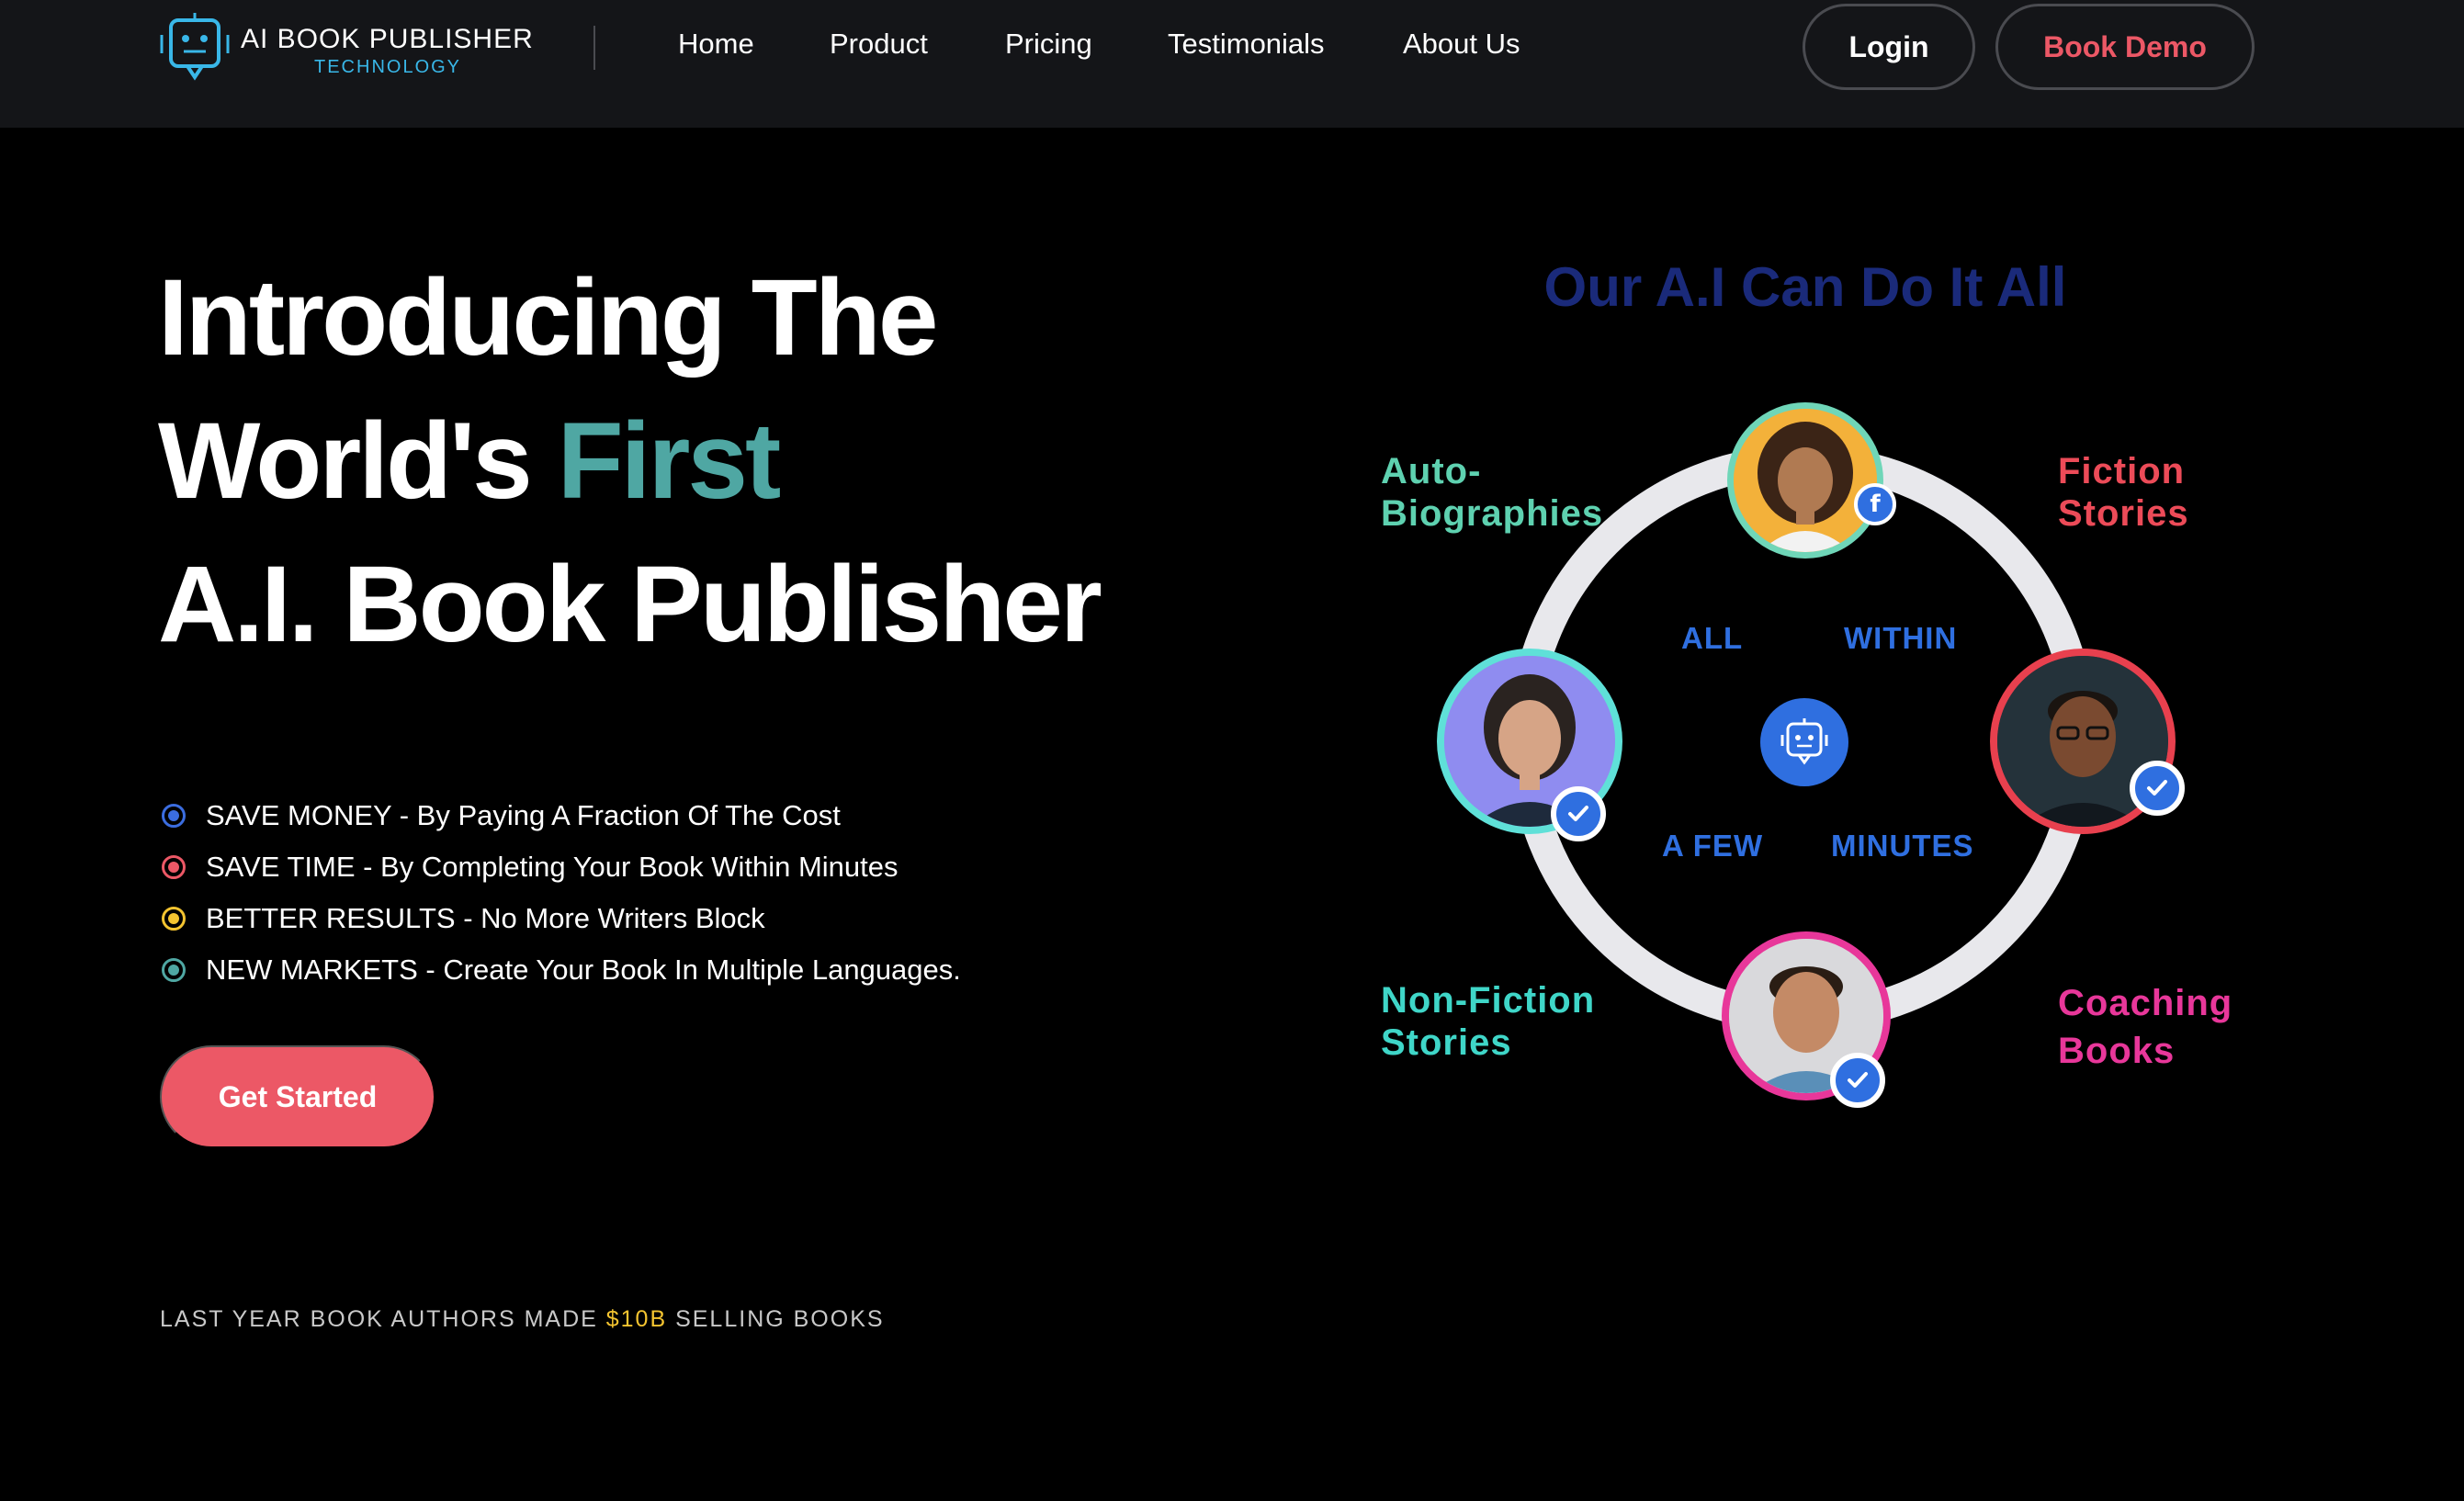  Describe the element at coordinates (1901, 638) in the screenshot. I see `inner-word-within: WITHIN` at that location.